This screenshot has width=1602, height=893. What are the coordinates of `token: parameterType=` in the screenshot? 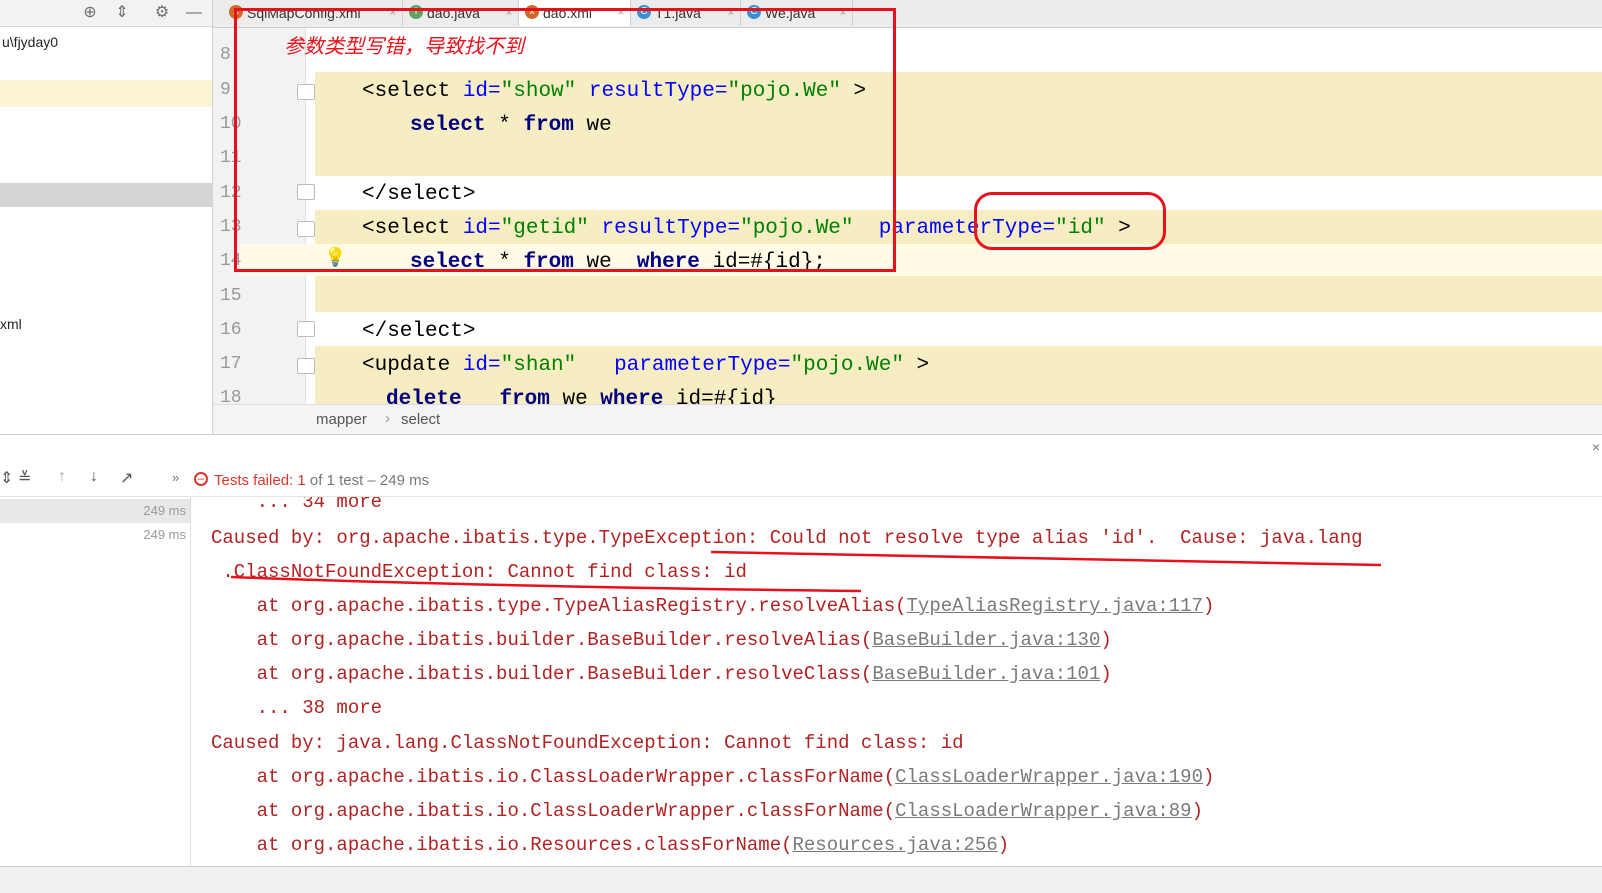 It's located at (683, 365).